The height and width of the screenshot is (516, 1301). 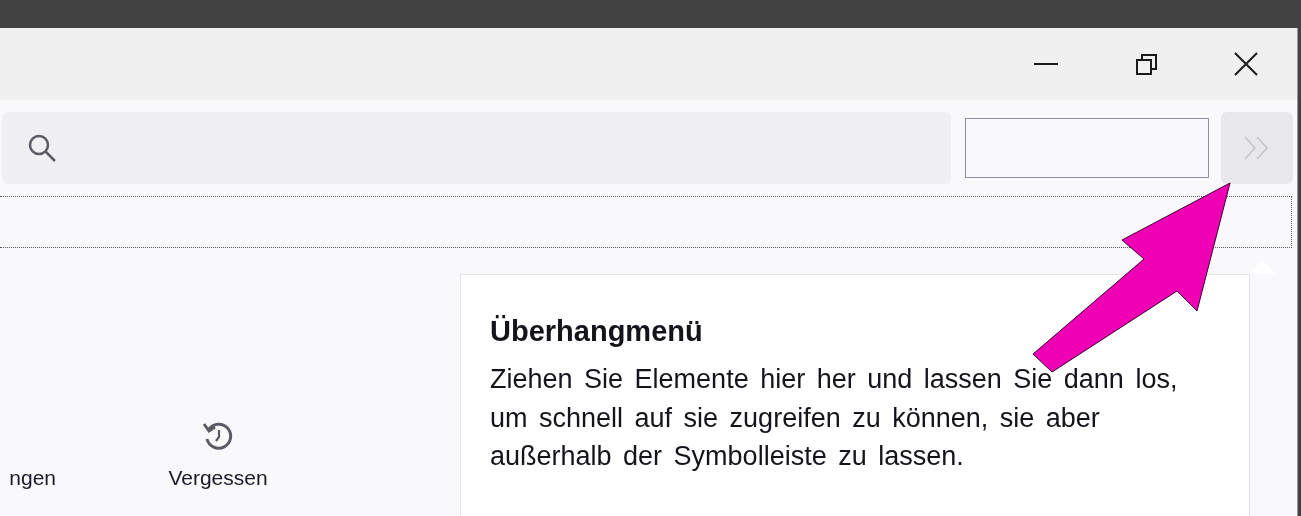 I want to click on palette-item-label: ngen, so click(x=32, y=478).